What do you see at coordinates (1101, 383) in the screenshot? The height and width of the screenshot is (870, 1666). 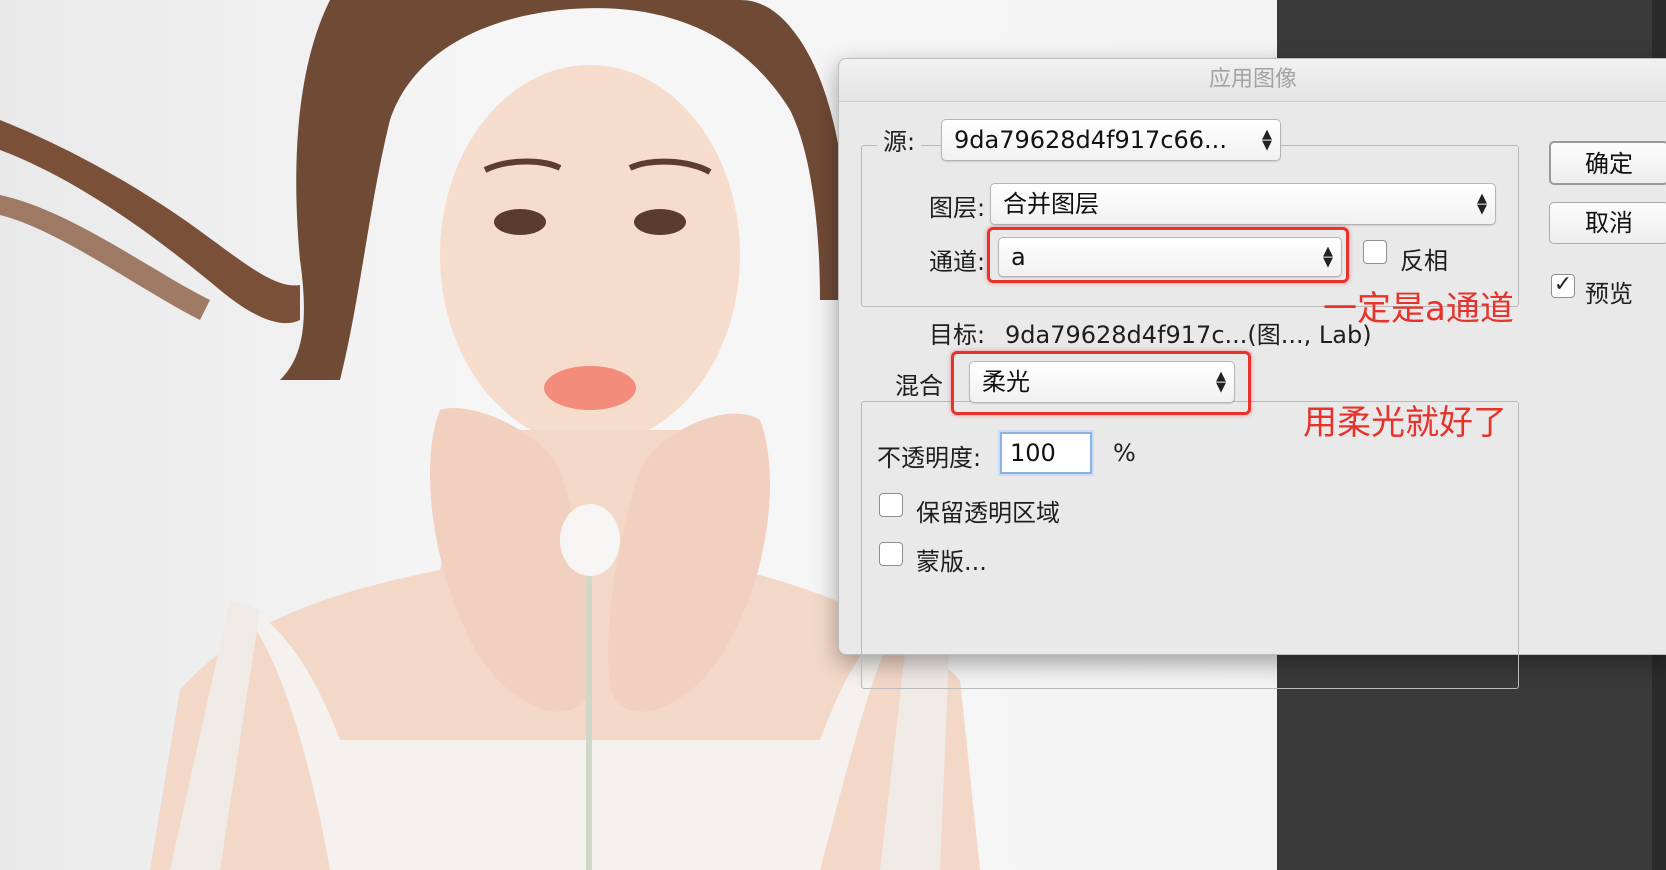 I see `blending-highlight-box` at bounding box center [1101, 383].